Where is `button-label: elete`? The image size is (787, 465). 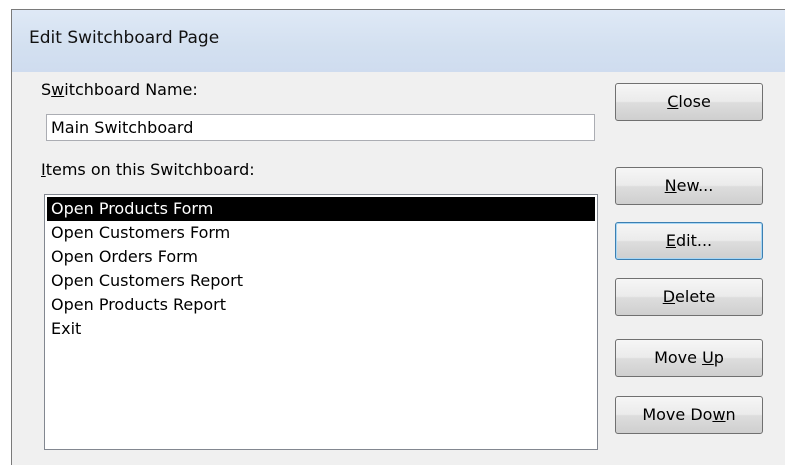 button-label: elete is located at coordinates (695, 296).